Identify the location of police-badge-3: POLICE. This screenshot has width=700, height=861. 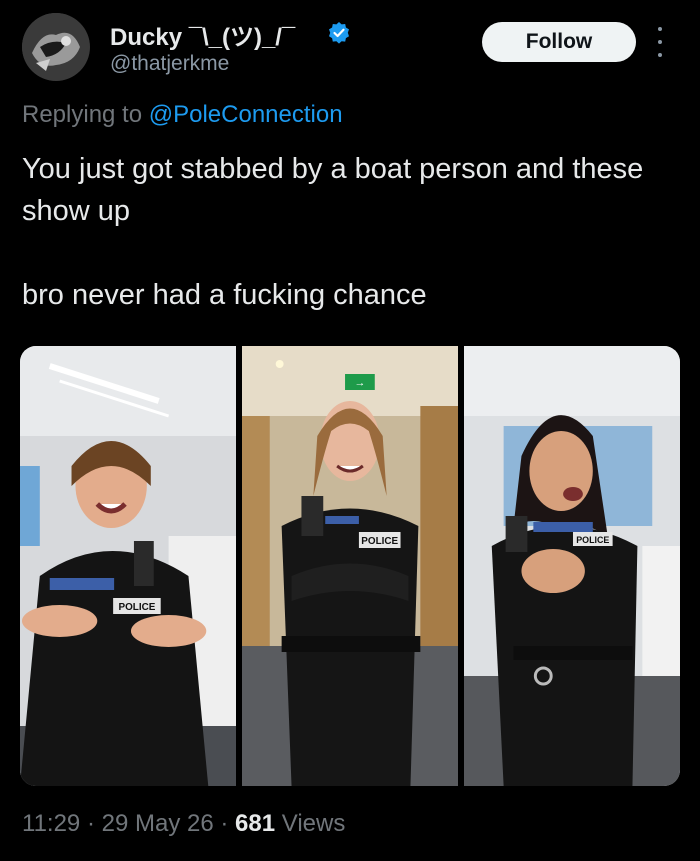
(592, 540).